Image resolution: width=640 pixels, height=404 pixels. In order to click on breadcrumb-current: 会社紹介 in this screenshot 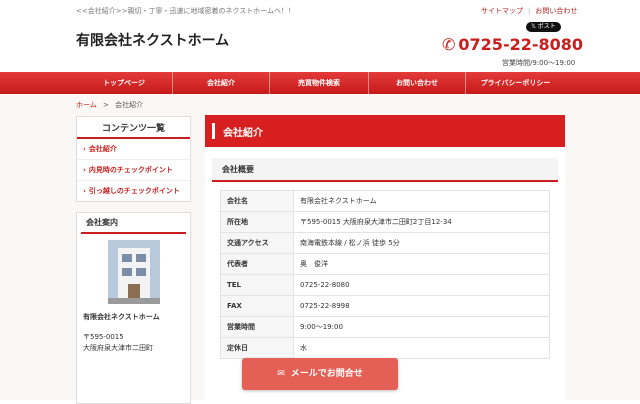, I will do `click(129, 105)`.